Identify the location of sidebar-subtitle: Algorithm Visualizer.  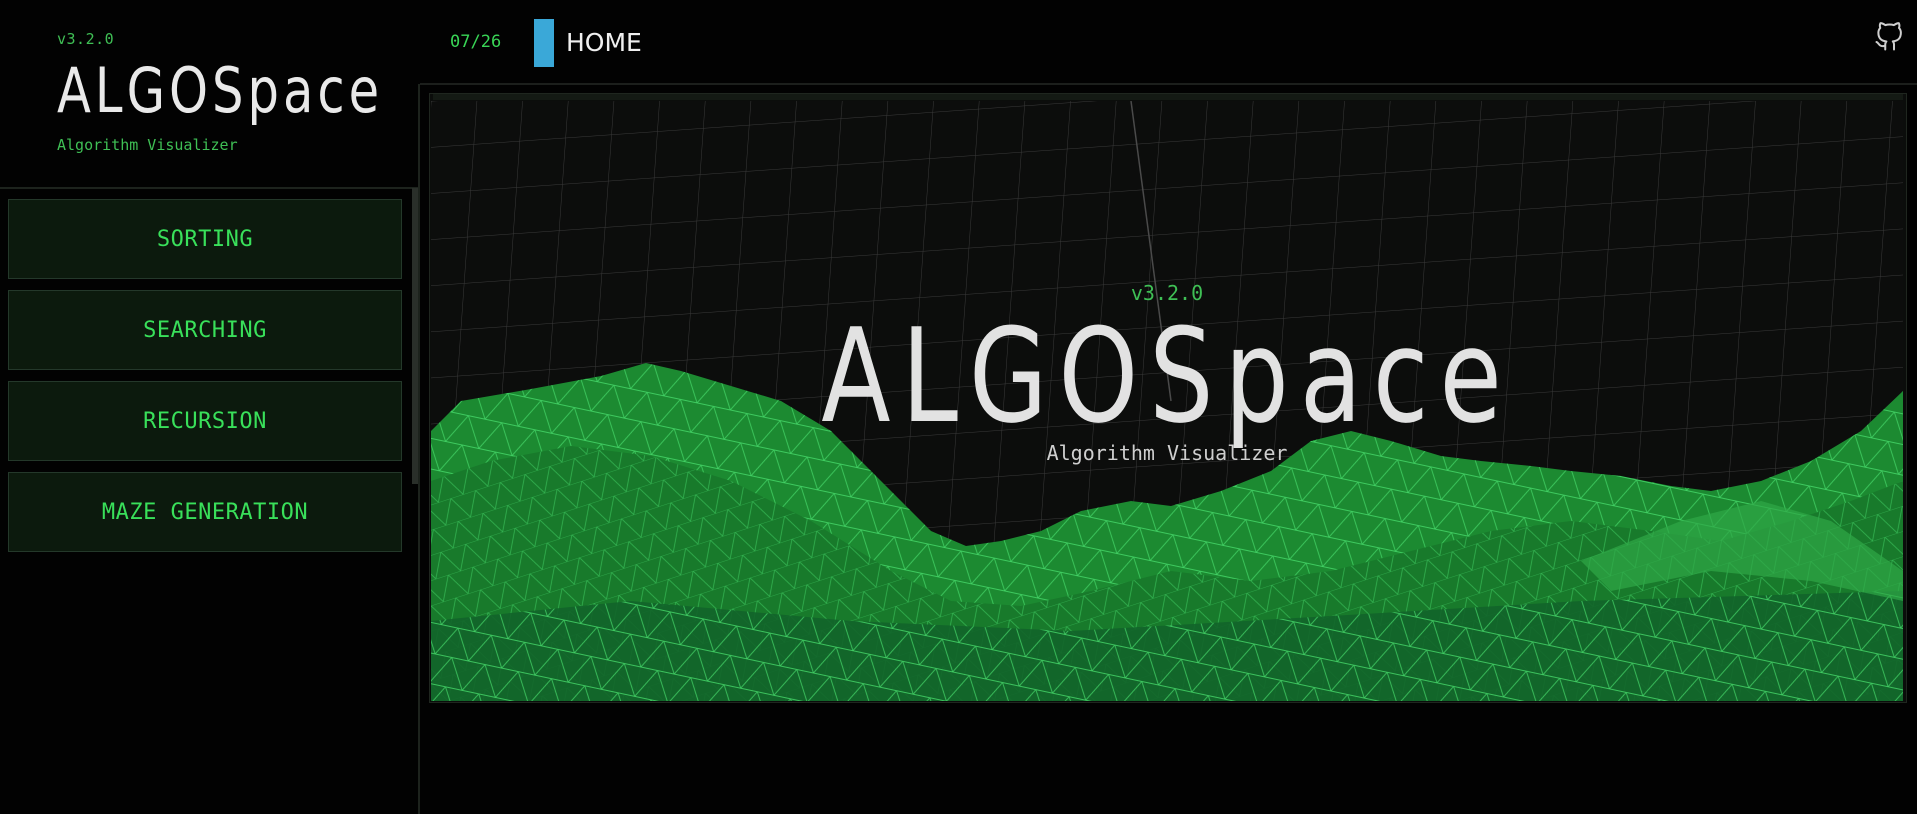
(147, 145).